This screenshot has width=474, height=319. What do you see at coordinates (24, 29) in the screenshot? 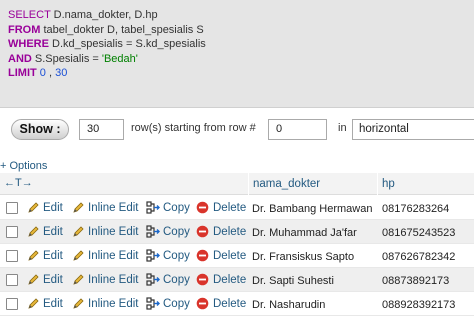
I see `sql-keyword: FROM` at bounding box center [24, 29].